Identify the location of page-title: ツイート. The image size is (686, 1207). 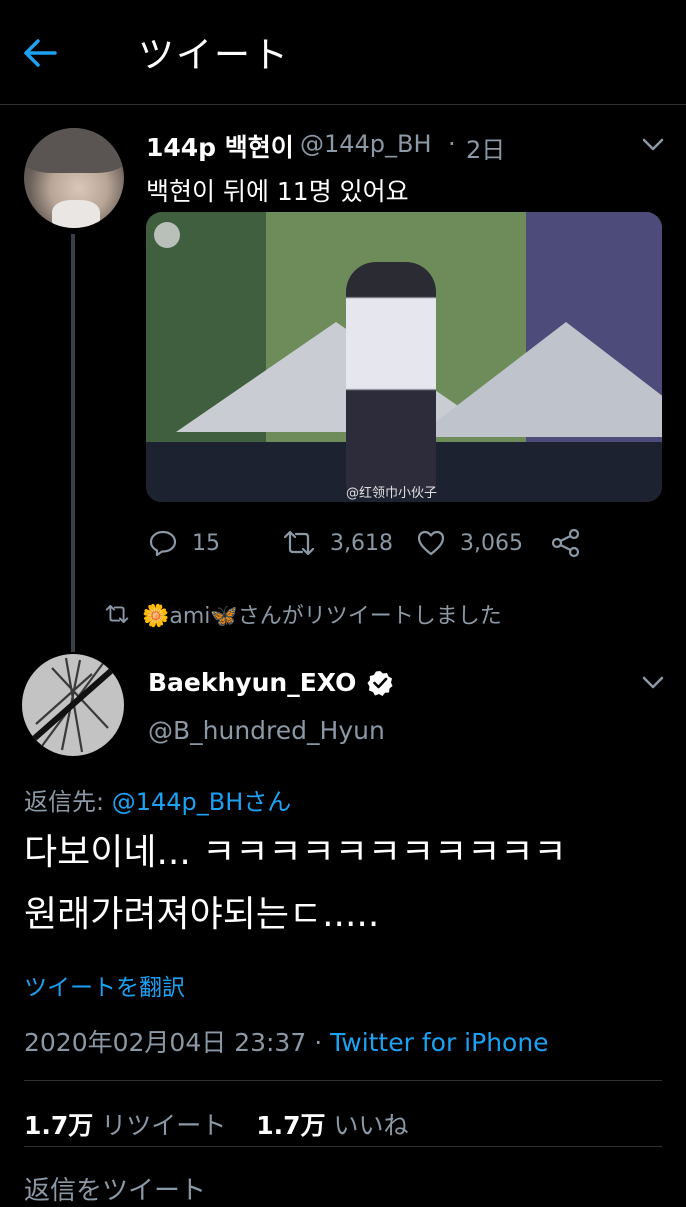
(214, 55).